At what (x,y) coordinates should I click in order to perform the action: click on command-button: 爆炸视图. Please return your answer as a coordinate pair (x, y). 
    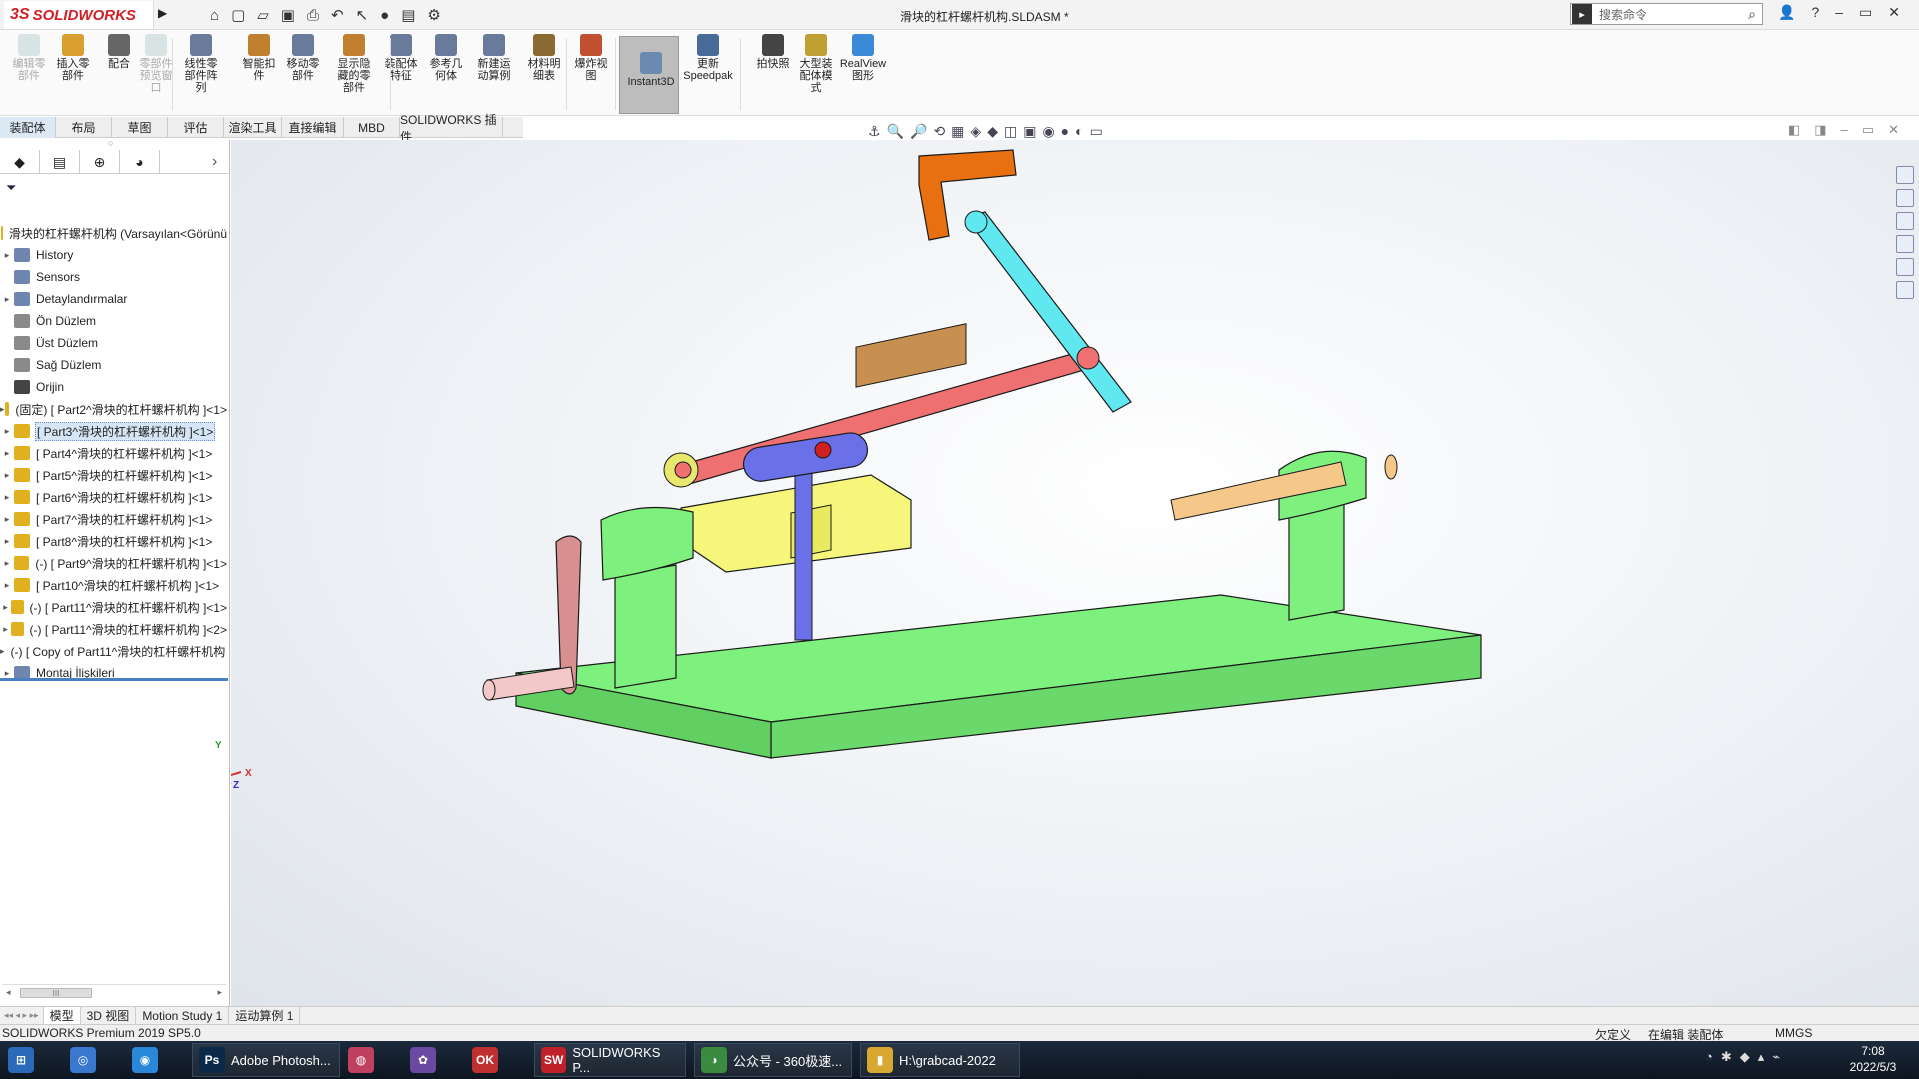
    Looking at the image, I should click on (591, 58).